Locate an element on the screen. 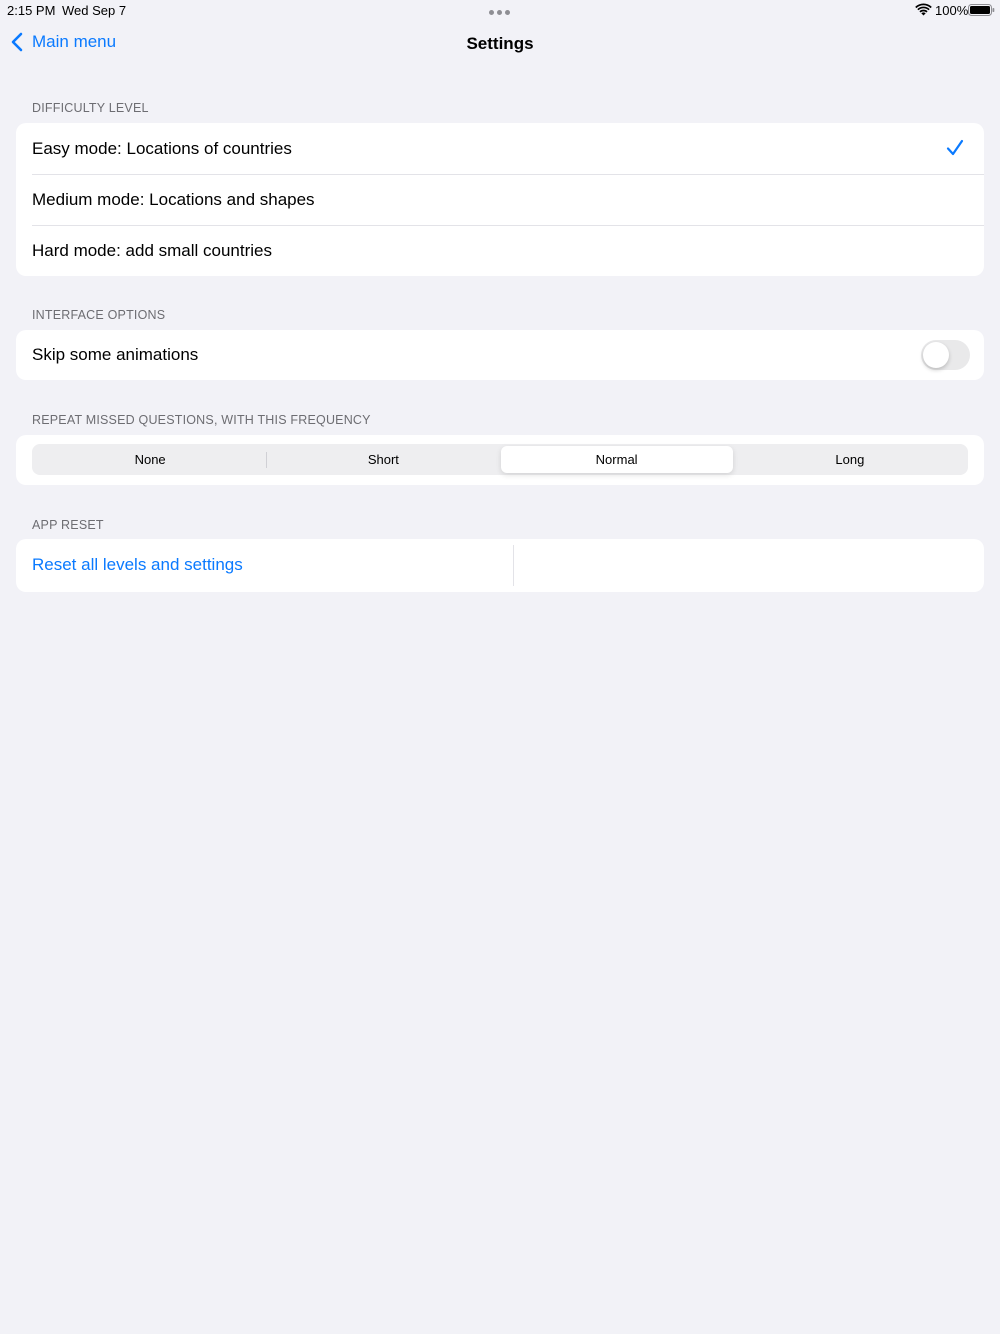  frequency-segmented-control: None Short Normal Long is located at coordinates (500, 459).